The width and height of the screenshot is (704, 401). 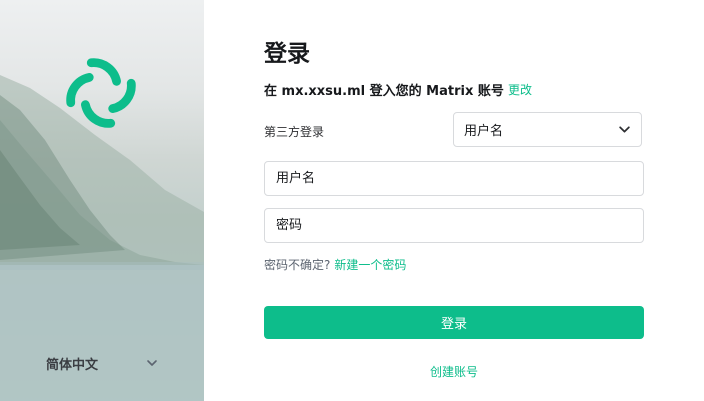 What do you see at coordinates (287, 54) in the screenshot?
I see `page-title: 登录` at bounding box center [287, 54].